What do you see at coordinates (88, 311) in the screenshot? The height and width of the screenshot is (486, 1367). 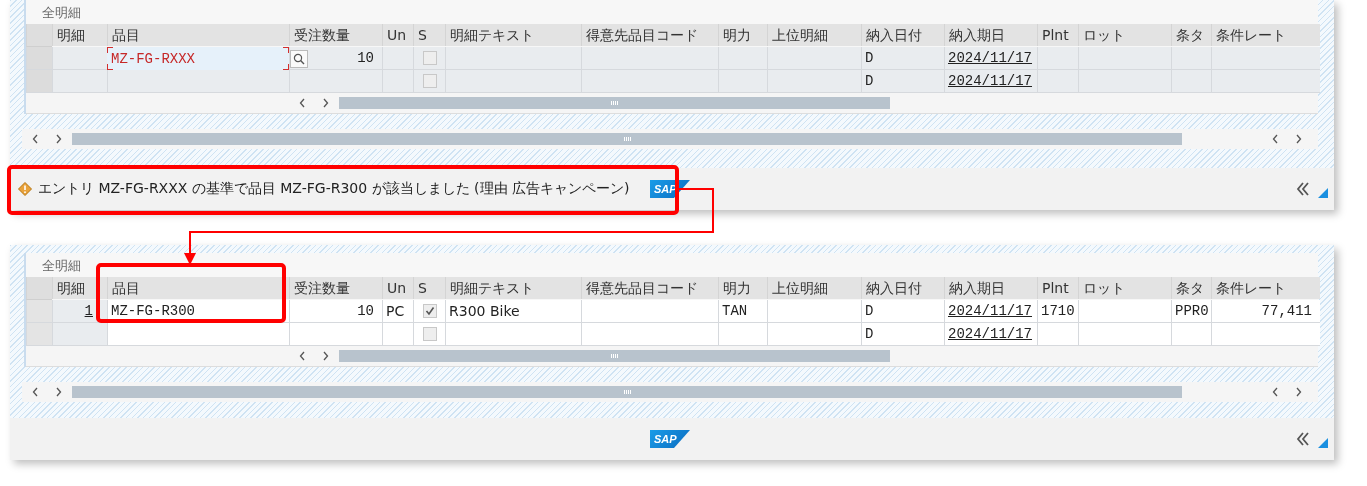 I see `cell-link: 1` at bounding box center [88, 311].